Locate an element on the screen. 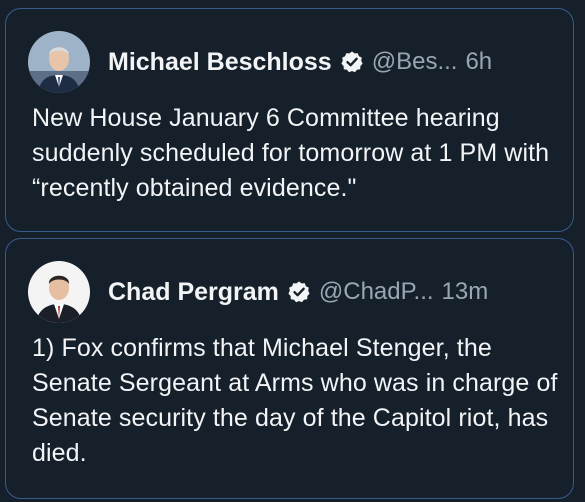  tweet-header: Michael Beschloss @Bes... 6h is located at coordinates (260, 62).